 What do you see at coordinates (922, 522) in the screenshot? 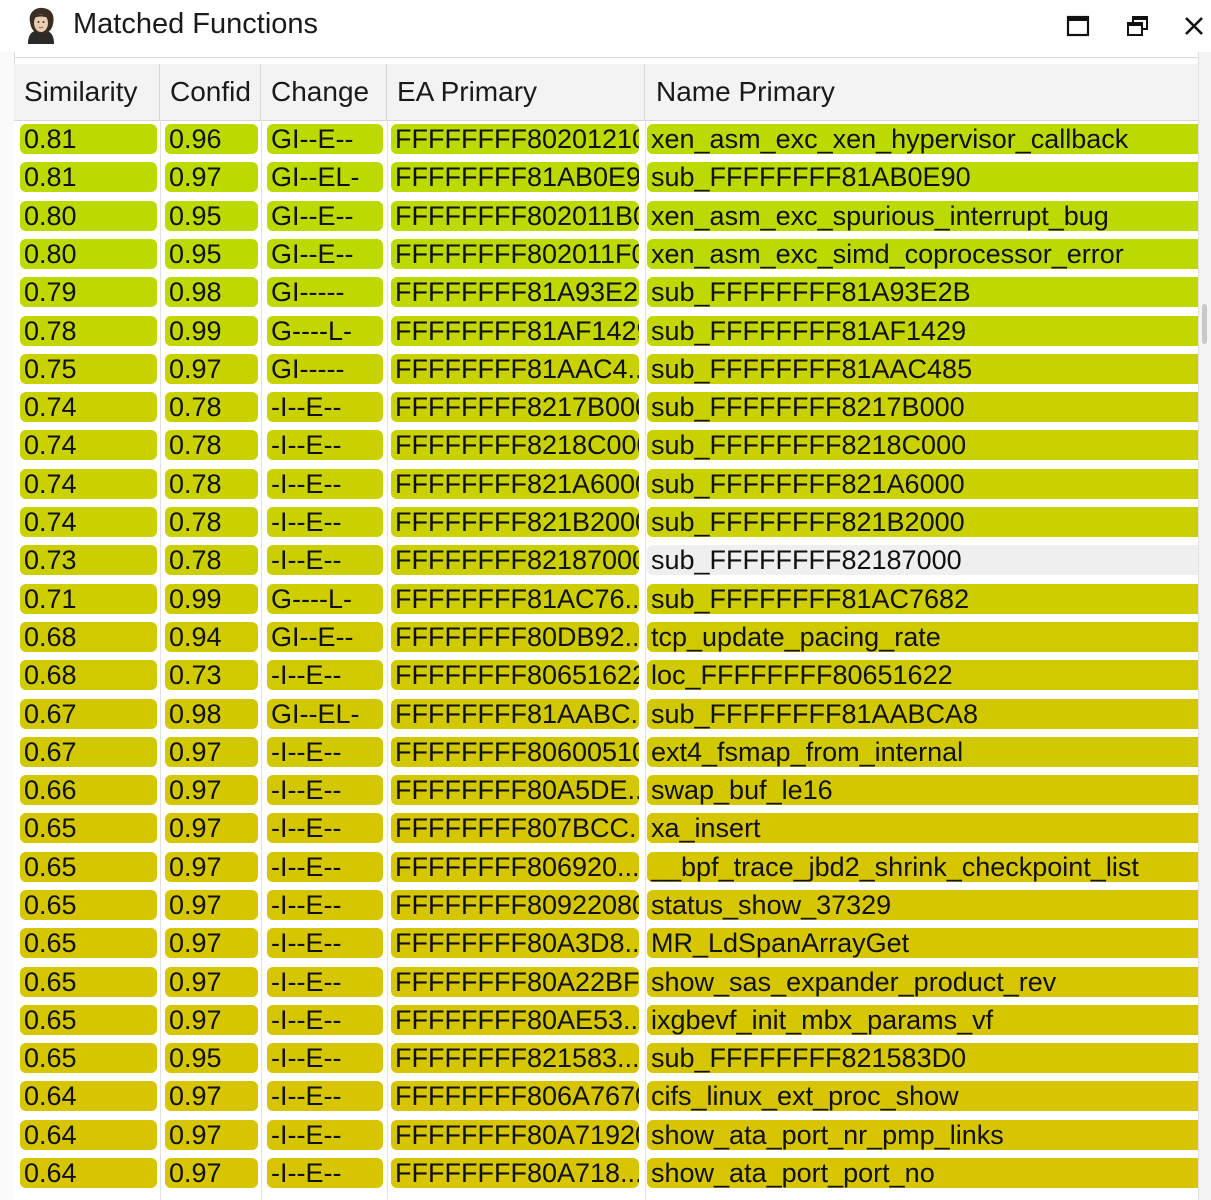
I see `name-primary-cell: sub_FFFFFFFF821B2000` at bounding box center [922, 522].